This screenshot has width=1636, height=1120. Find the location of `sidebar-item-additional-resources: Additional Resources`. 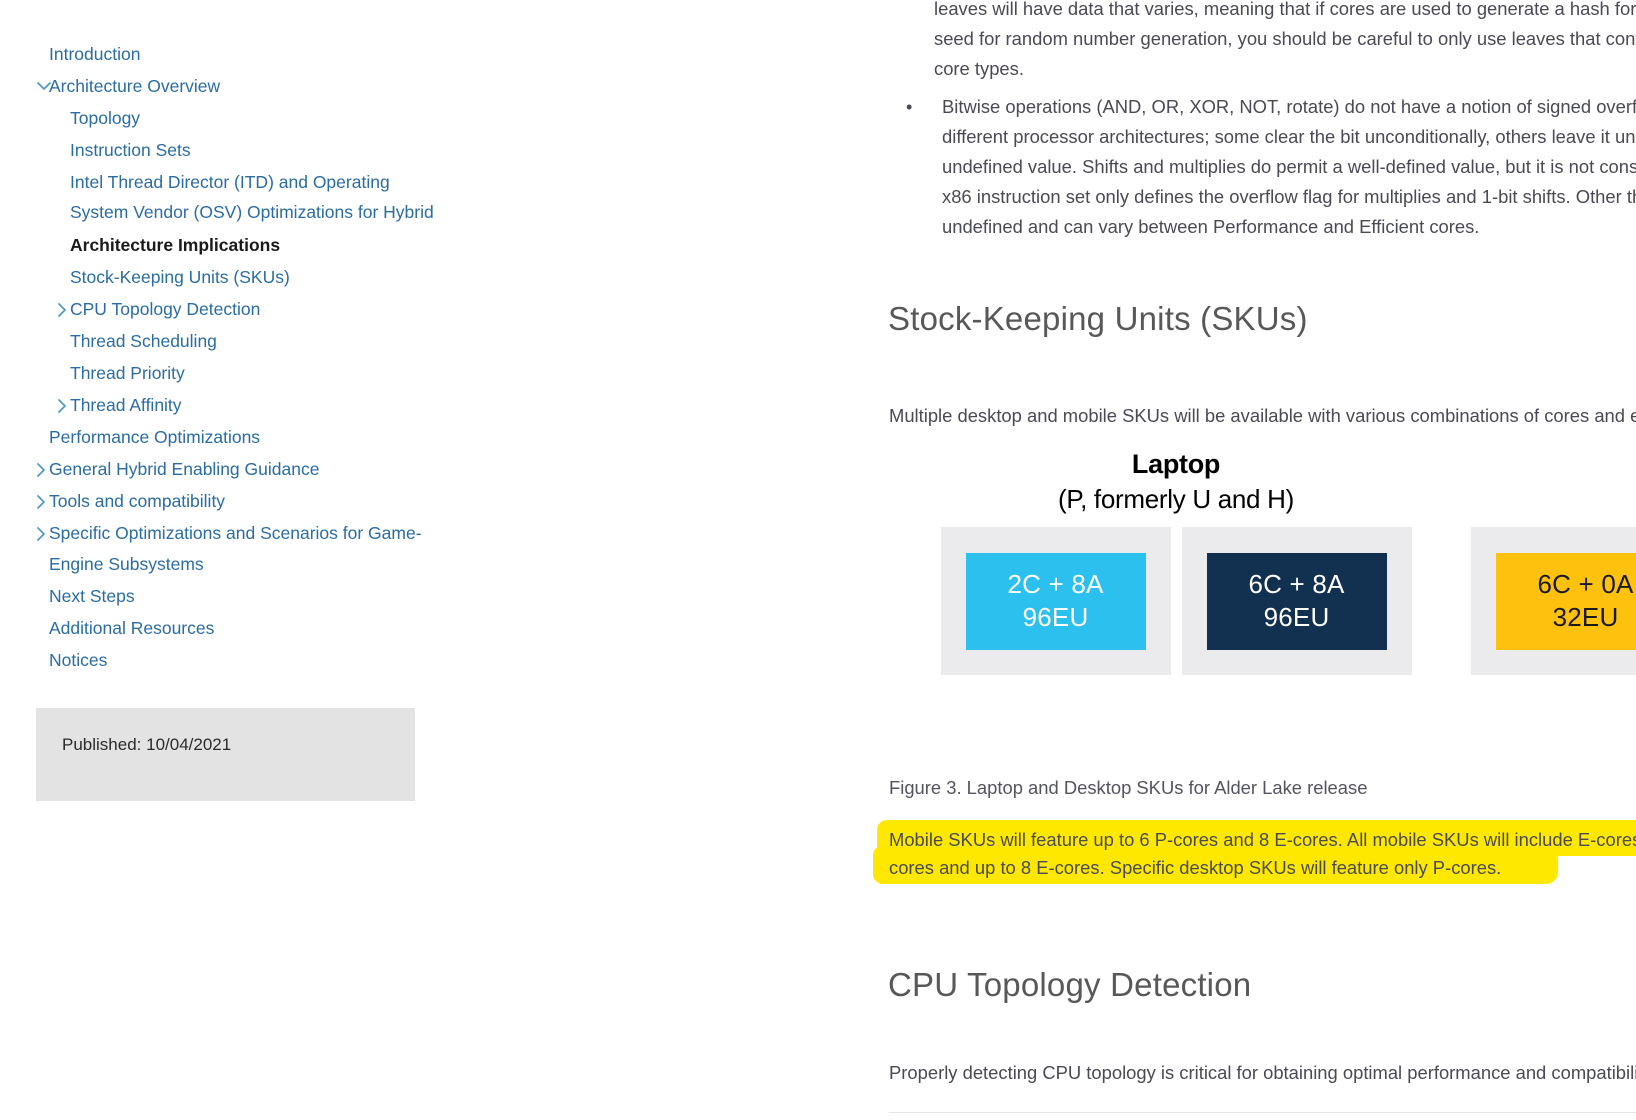

sidebar-item-additional-resources: Additional Resources is located at coordinates (220, 628).